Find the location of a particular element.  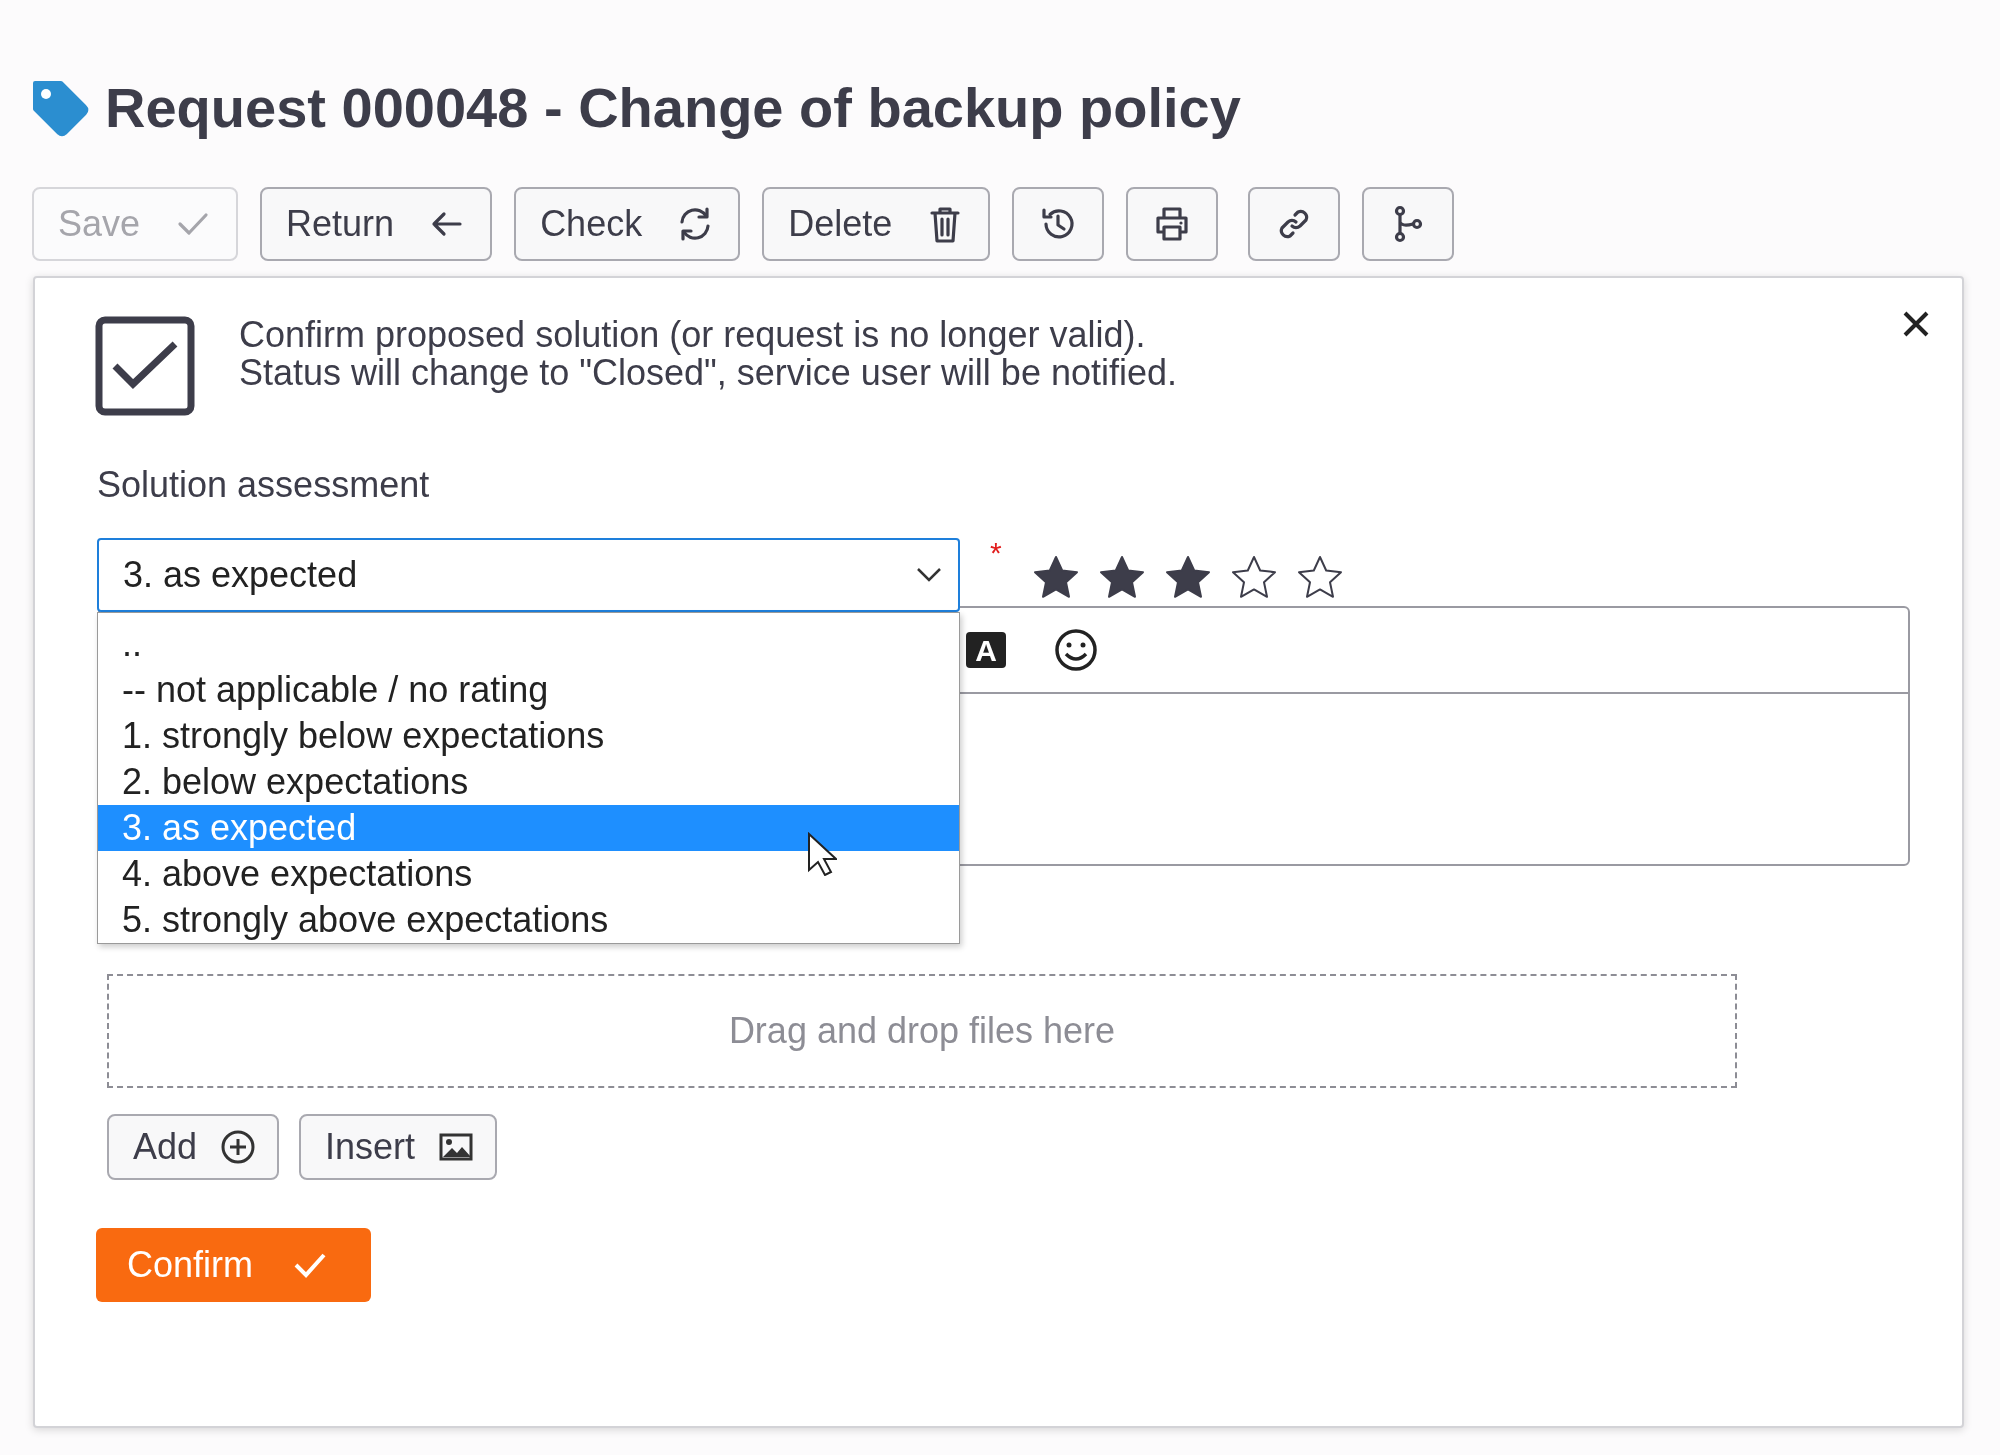

required-mark: * is located at coordinates (996, 553).